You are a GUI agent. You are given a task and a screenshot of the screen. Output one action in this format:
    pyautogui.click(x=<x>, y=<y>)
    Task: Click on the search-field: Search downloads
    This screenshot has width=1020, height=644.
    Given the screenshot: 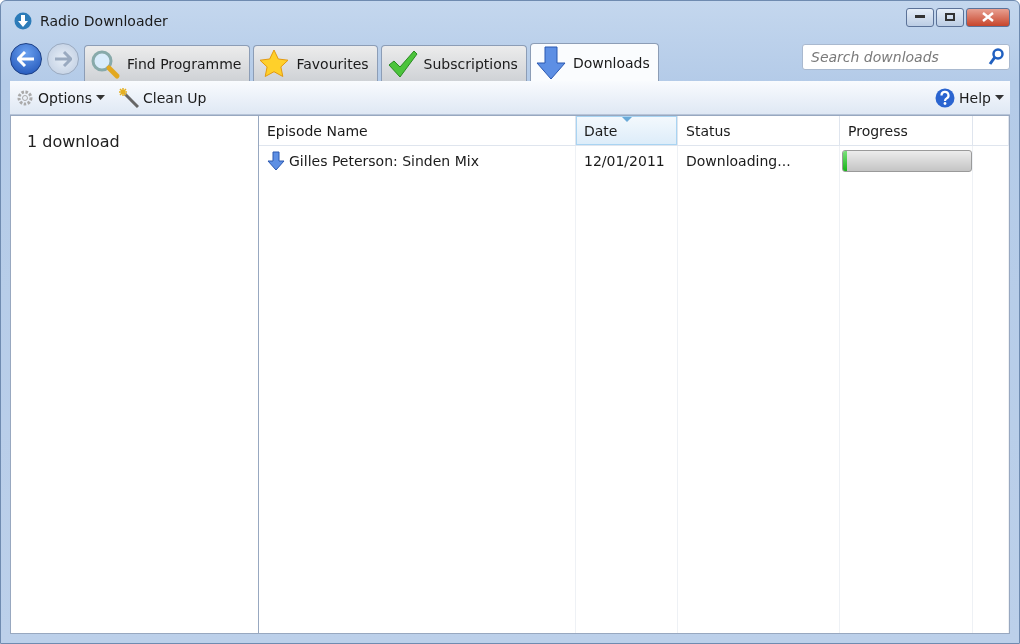 What is the action you would take?
    pyautogui.click(x=906, y=57)
    